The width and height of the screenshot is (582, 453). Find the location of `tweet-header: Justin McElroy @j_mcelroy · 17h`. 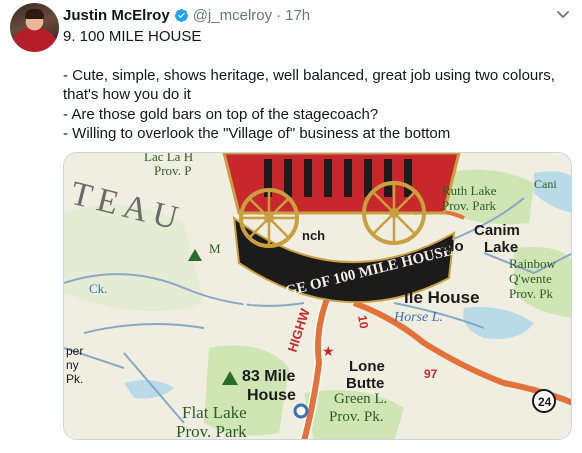

tweet-header: Justin McElroy @j_mcelroy · 17h is located at coordinates (186, 15).